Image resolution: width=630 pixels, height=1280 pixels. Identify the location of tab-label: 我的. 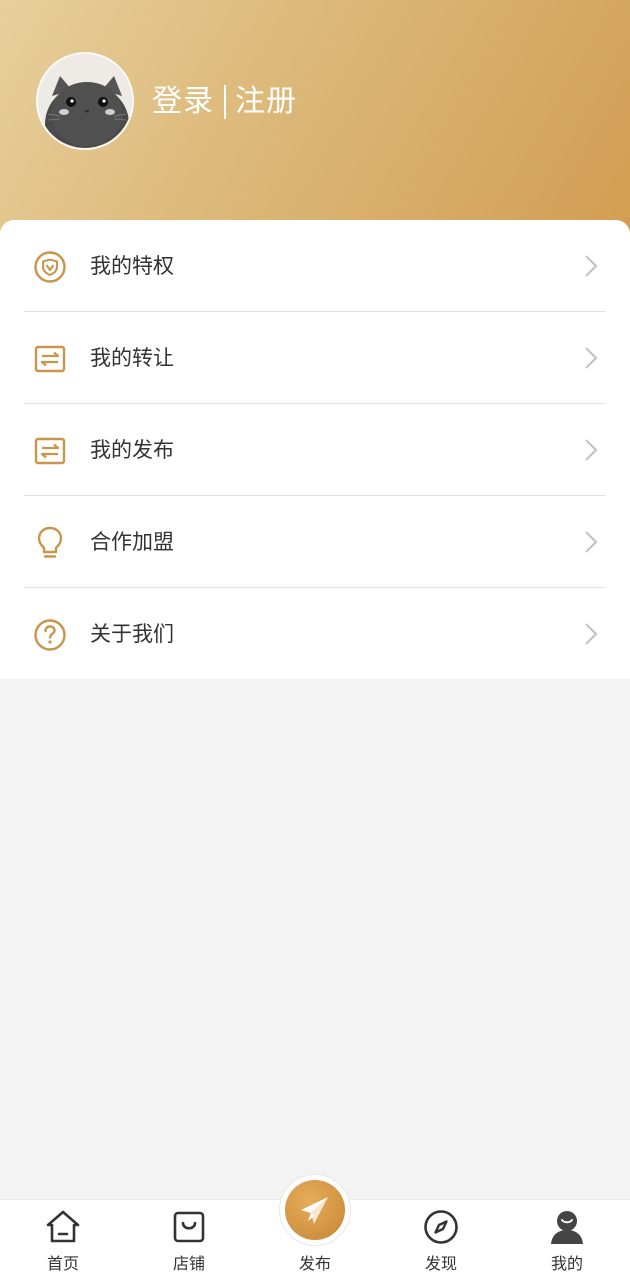
(566, 1263).